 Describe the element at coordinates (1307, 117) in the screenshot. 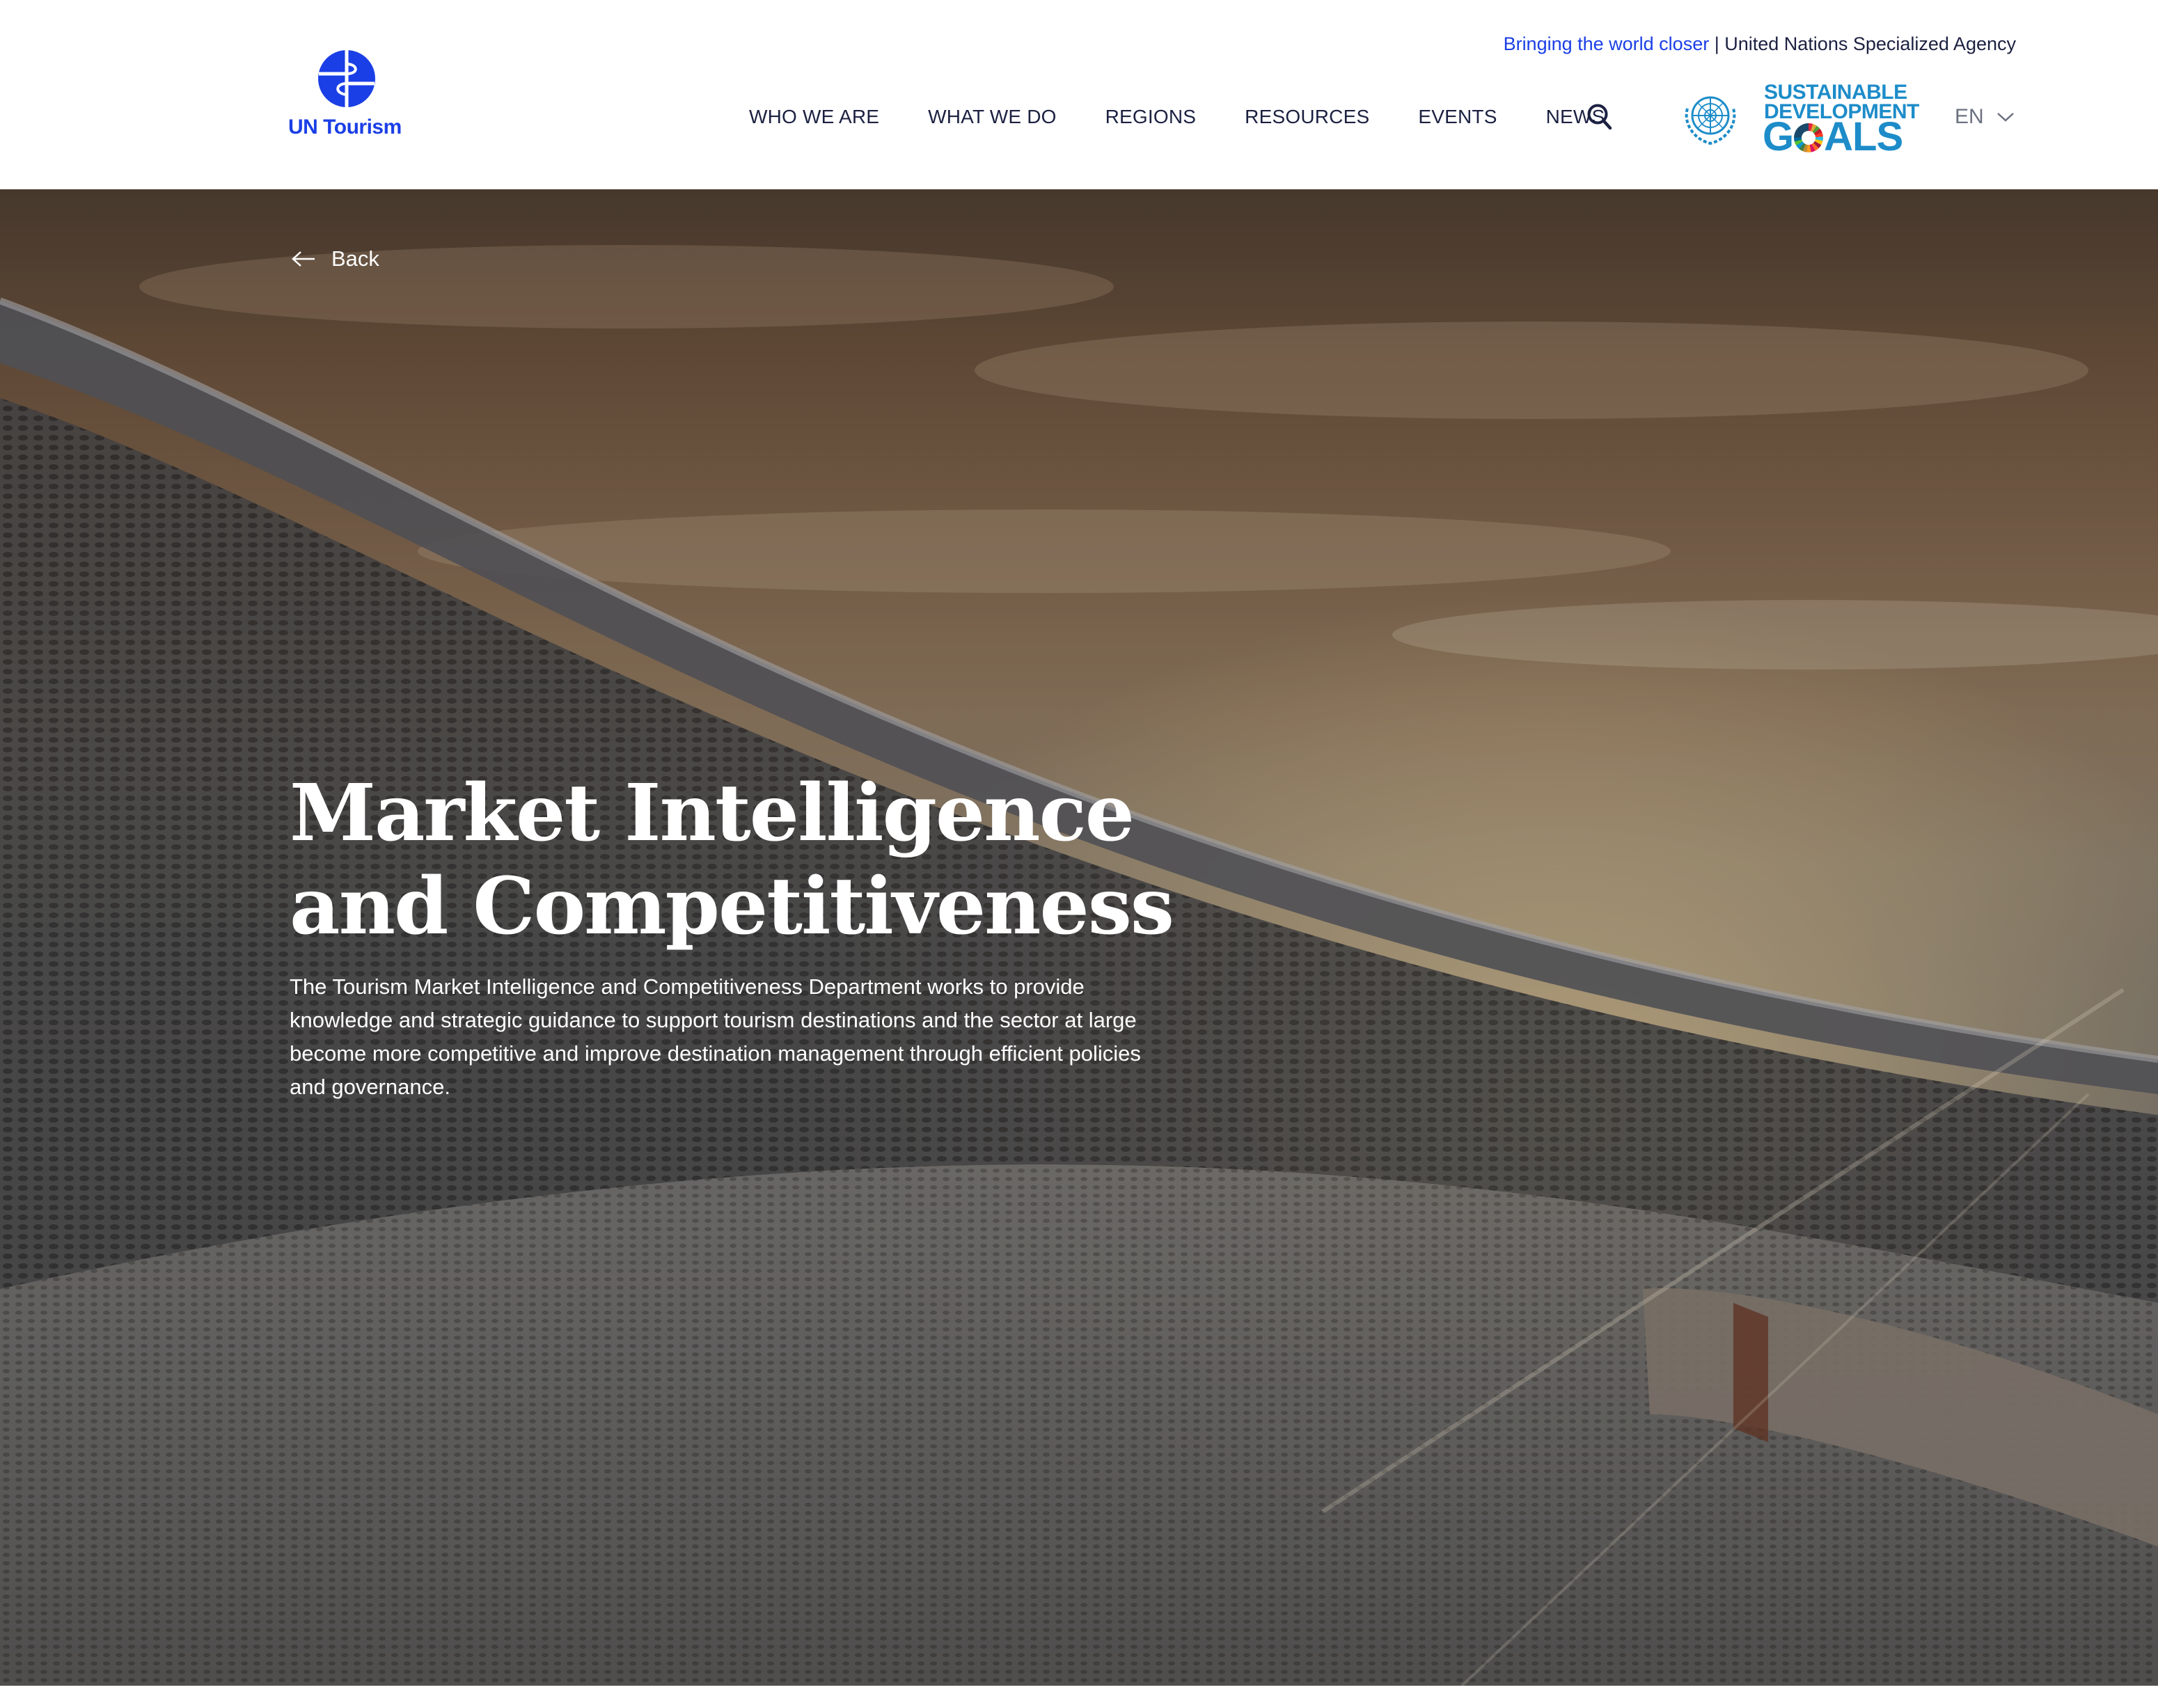

I see `nav-item-resources: RESOURCES` at that location.